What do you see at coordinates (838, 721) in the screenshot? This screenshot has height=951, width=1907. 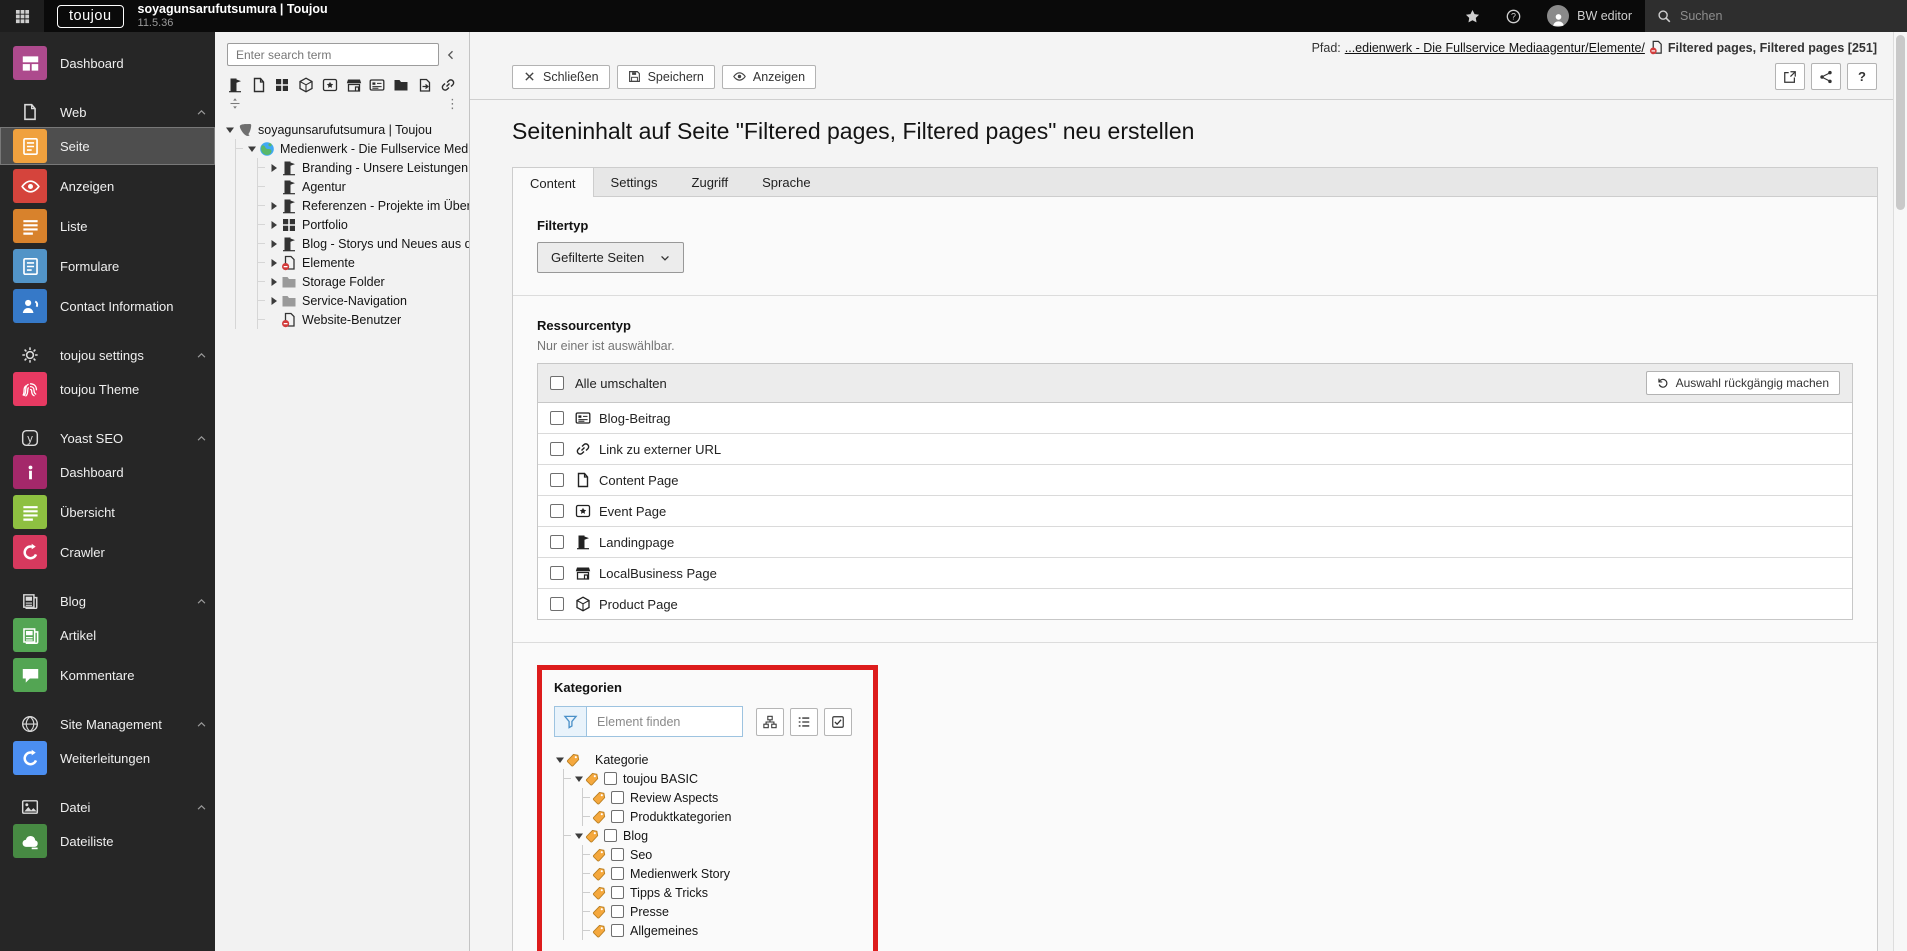 I see `toggle-checkboxes-button` at bounding box center [838, 721].